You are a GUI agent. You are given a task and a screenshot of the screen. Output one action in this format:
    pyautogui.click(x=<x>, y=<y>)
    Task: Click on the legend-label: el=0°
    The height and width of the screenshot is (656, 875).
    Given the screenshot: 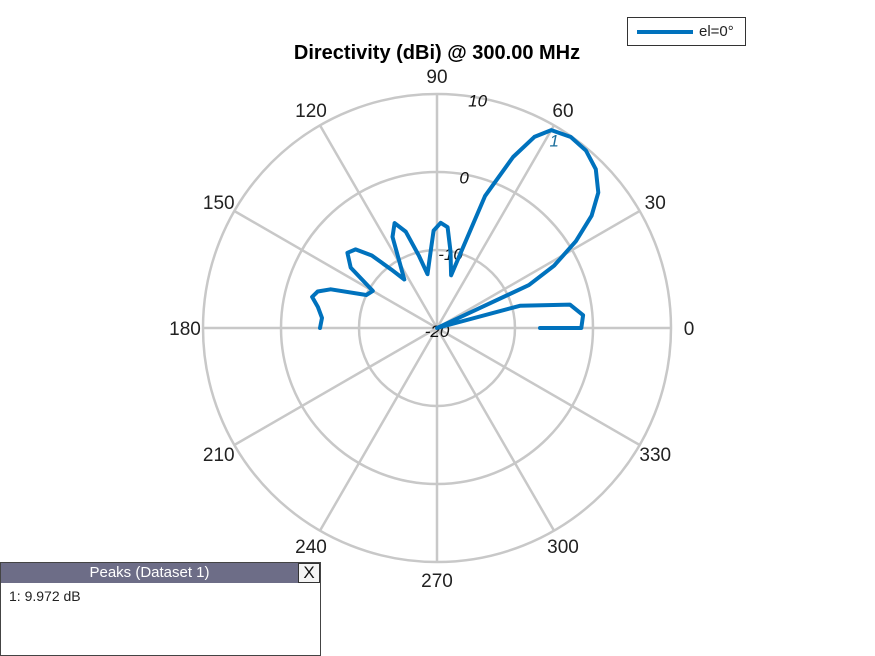 What is the action you would take?
    pyautogui.click(x=716, y=31)
    